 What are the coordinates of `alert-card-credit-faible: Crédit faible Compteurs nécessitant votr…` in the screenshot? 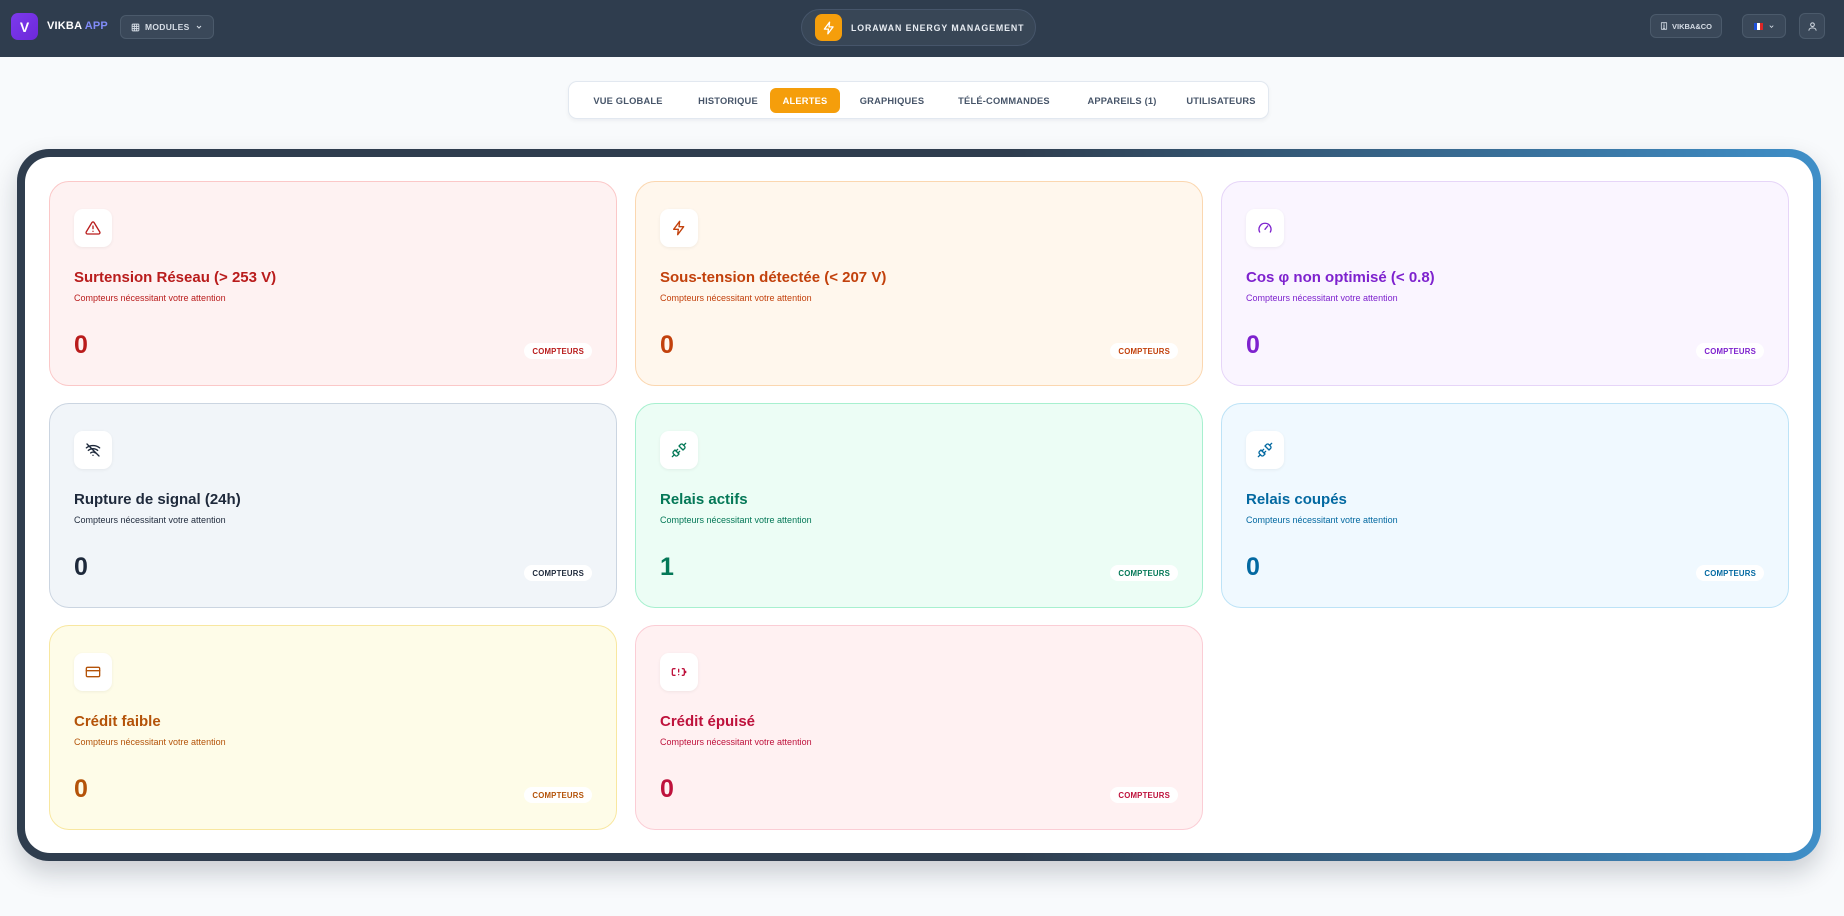 It's located at (333, 727).